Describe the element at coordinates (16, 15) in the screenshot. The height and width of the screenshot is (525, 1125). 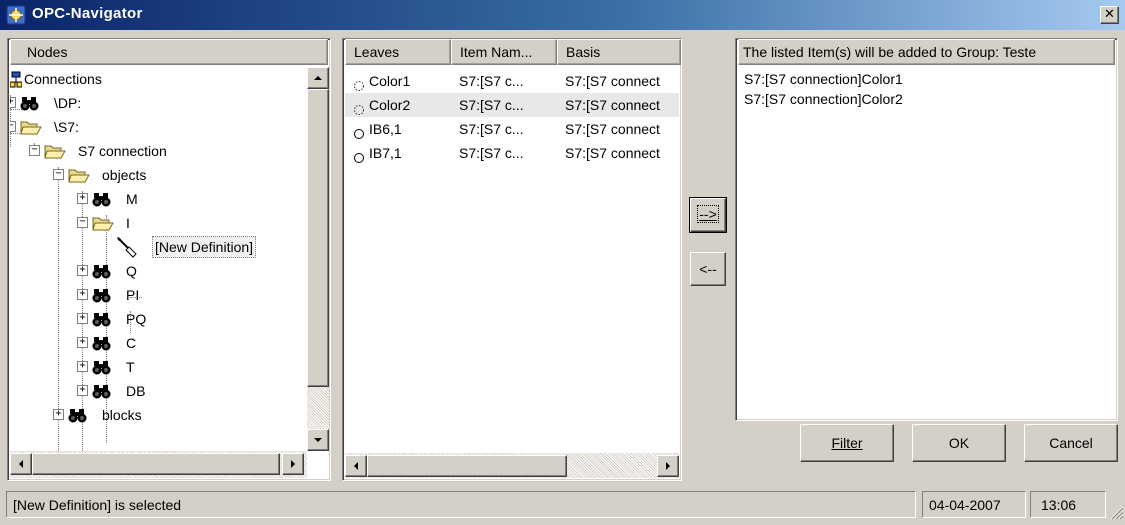
I see `opc-navigator-app-icon` at that location.